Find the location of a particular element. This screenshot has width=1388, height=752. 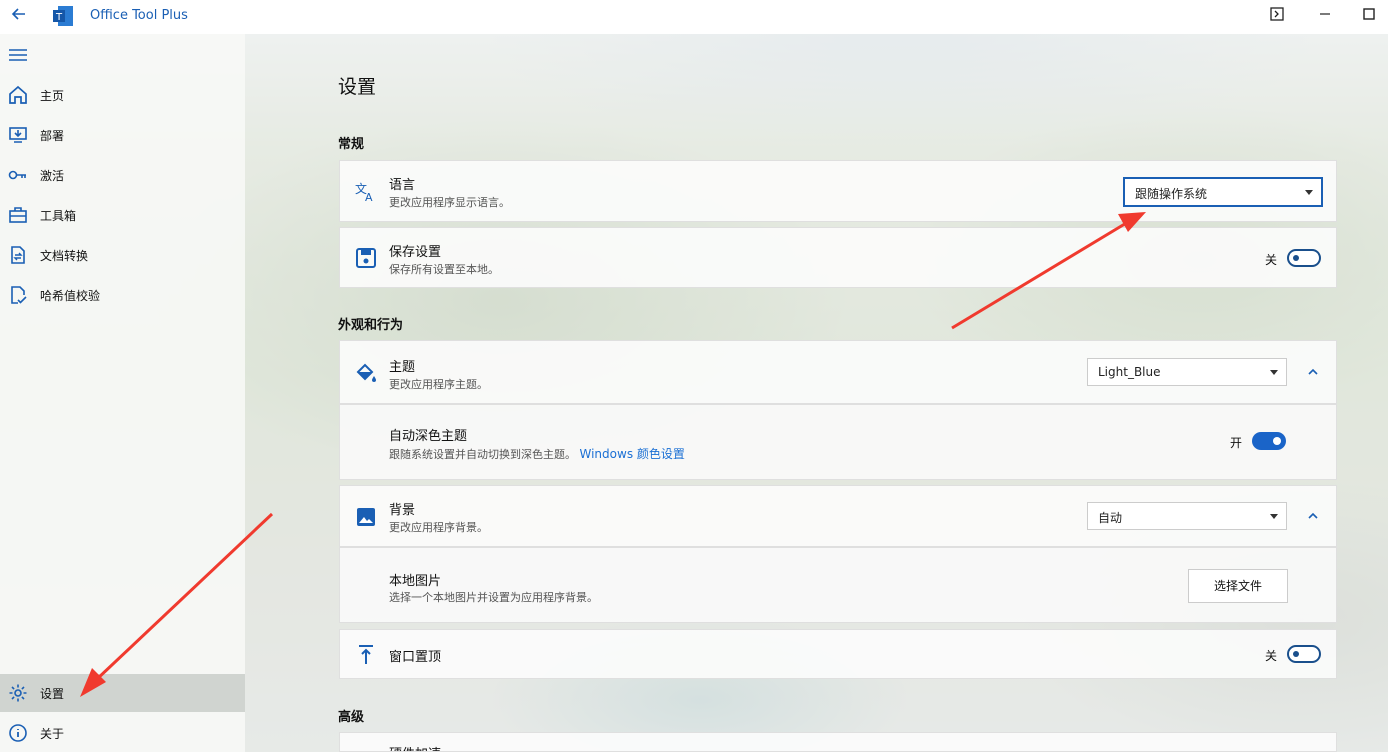

section-title-appearance: 外观和行为 is located at coordinates (371, 325).